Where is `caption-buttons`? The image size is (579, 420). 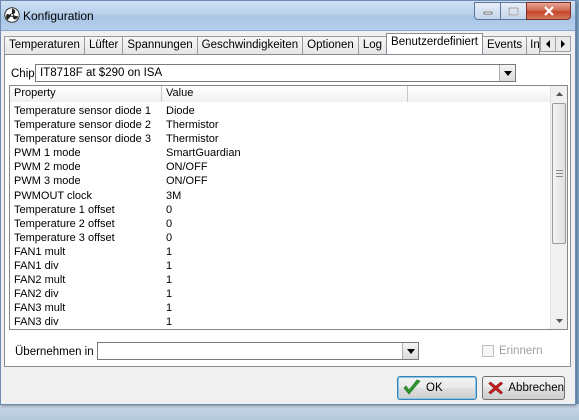 caption-buttons is located at coordinates (522, 11).